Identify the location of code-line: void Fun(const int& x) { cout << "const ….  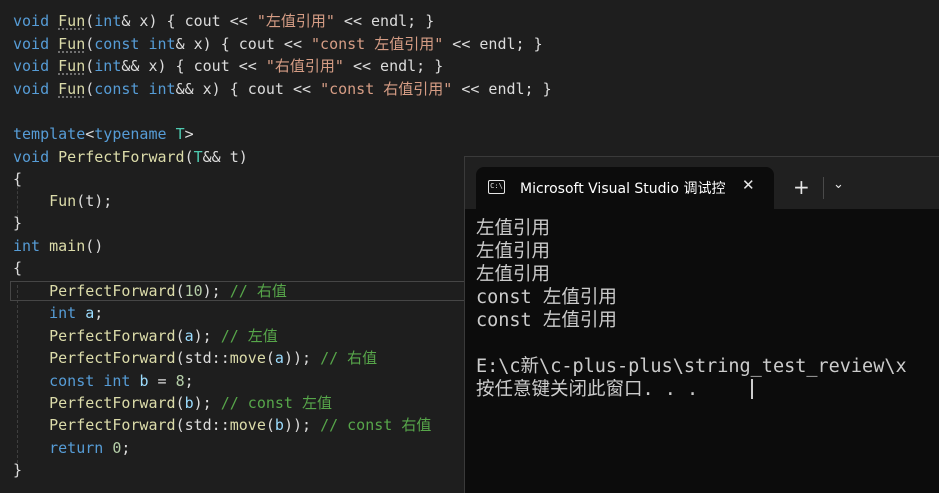
(278, 44).